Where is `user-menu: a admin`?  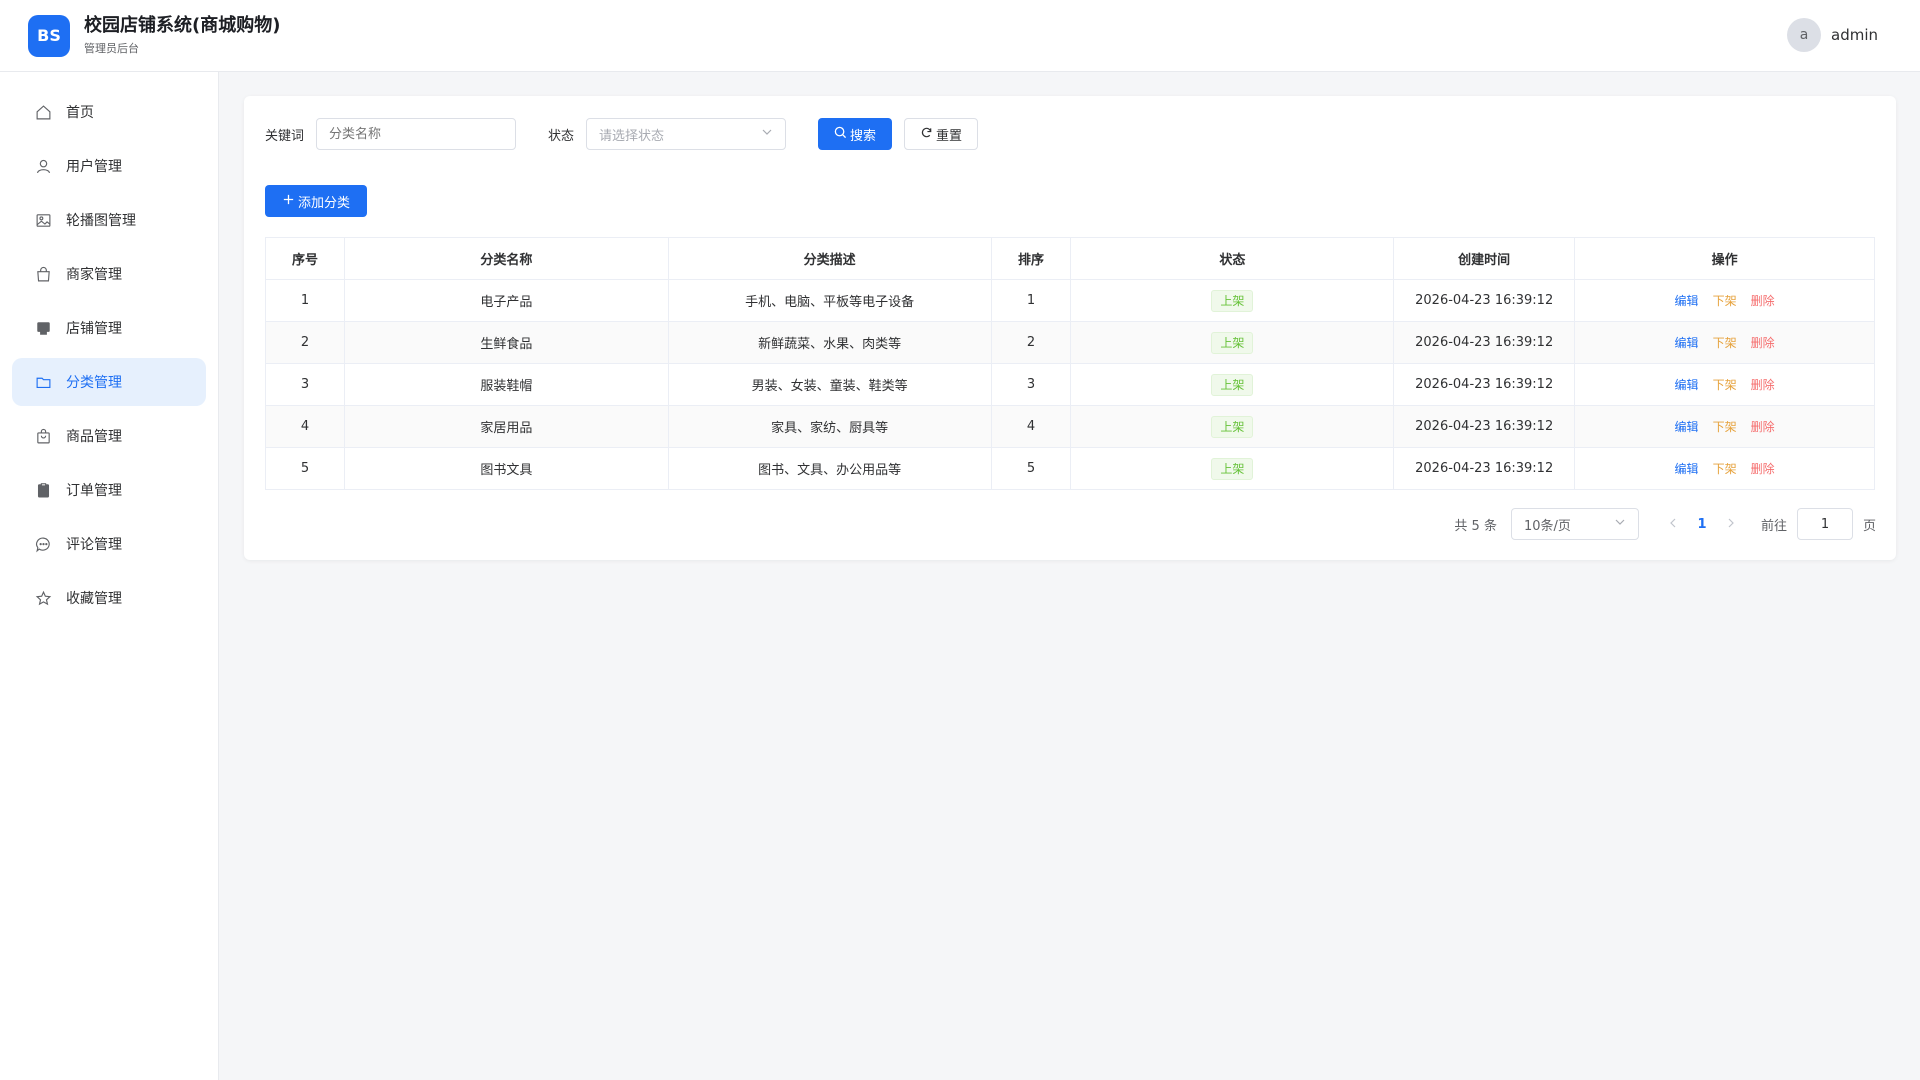
user-menu: a admin is located at coordinates (1832, 35).